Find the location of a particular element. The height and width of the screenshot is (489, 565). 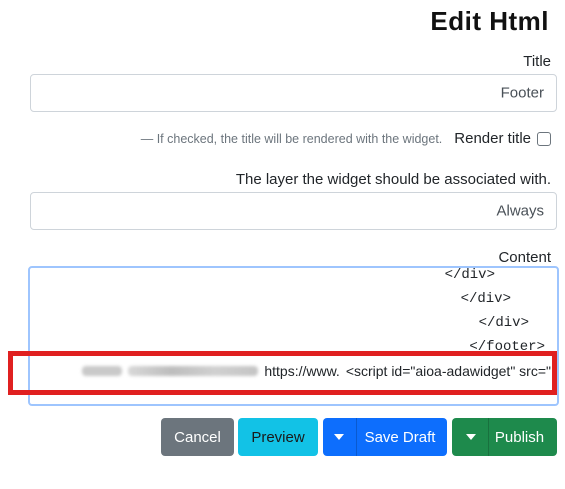

cancel-label: Cancel is located at coordinates (197, 437).